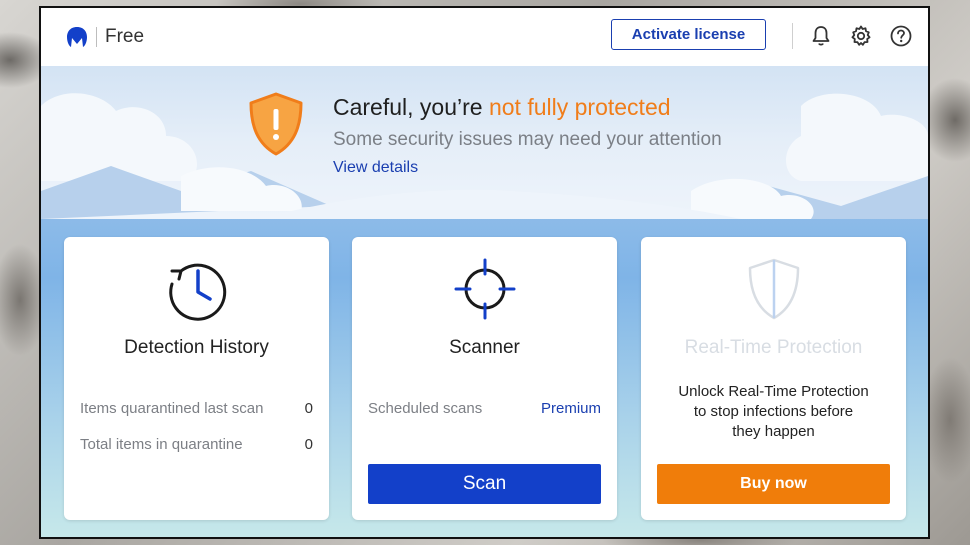 The image size is (970, 545). Describe the element at coordinates (773, 289) in the screenshot. I see `shield-icon` at that location.